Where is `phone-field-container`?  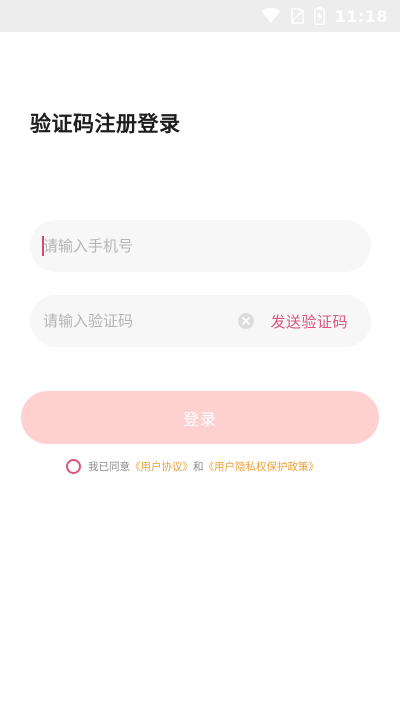 phone-field-container is located at coordinates (200, 246).